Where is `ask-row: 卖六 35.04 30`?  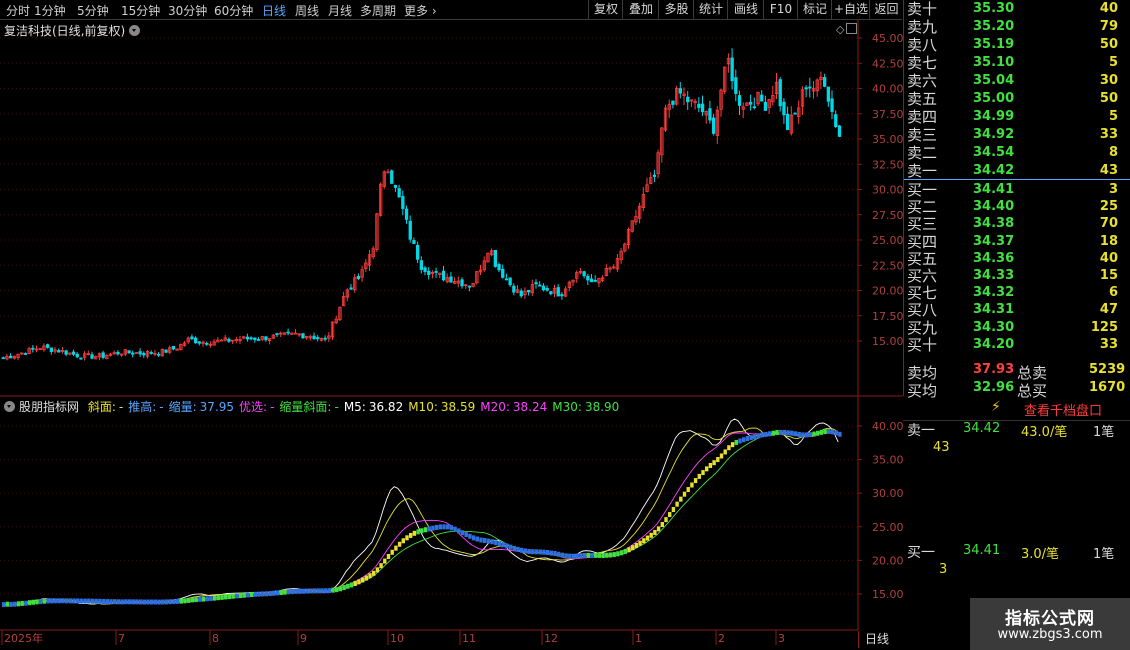 ask-row: 卖六 35.04 30 is located at coordinates (1016, 81).